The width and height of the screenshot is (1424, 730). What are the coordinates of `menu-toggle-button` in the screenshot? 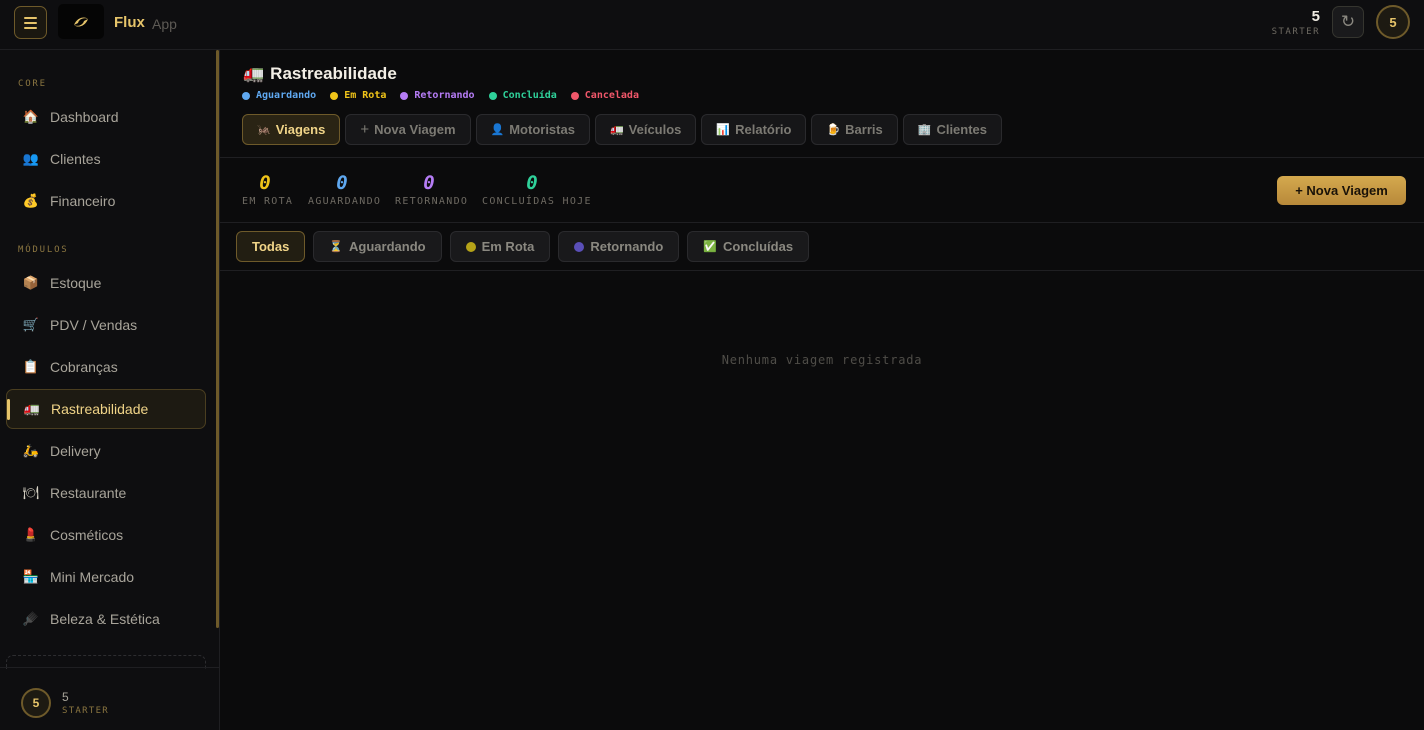 It's located at (30, 22).